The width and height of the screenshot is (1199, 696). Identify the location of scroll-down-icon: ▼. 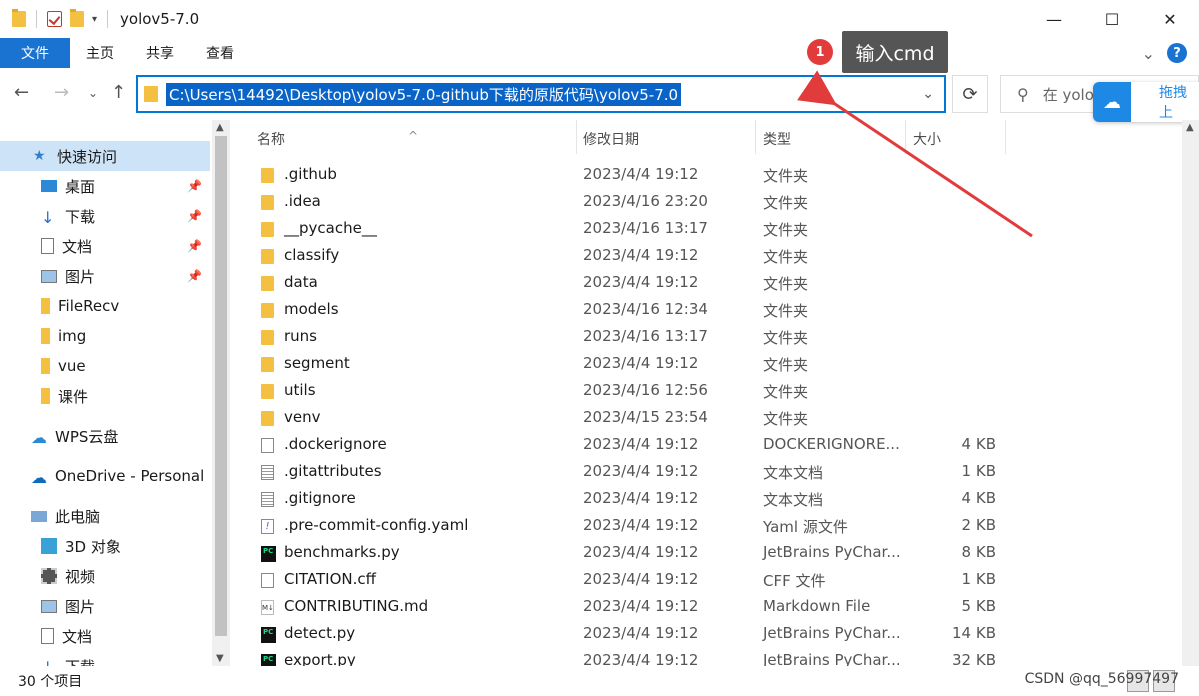
(220, 658).